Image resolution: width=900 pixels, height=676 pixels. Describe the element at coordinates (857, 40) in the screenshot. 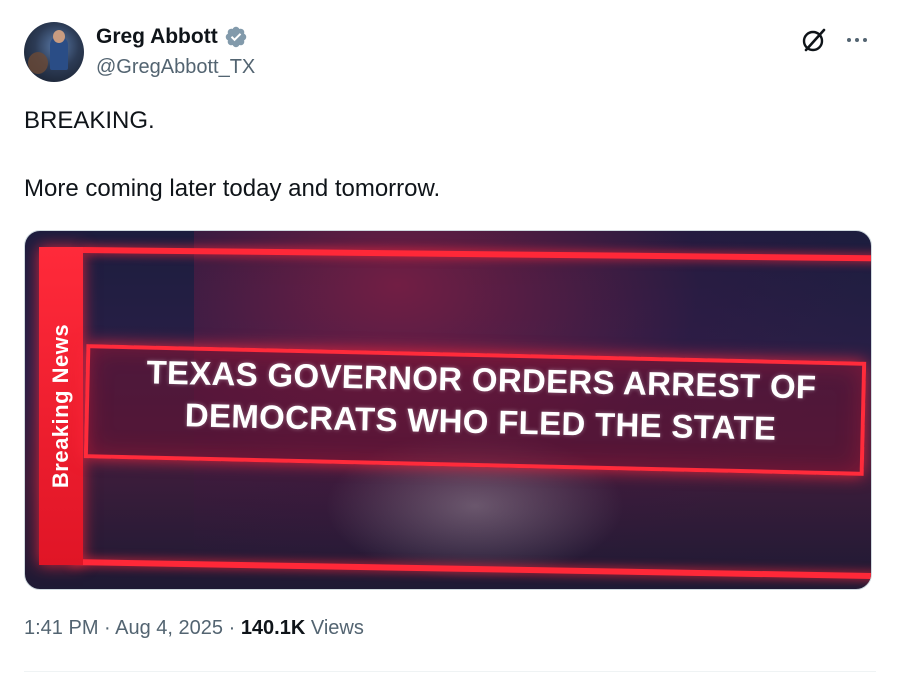

I see `more-options-icon` at that location.